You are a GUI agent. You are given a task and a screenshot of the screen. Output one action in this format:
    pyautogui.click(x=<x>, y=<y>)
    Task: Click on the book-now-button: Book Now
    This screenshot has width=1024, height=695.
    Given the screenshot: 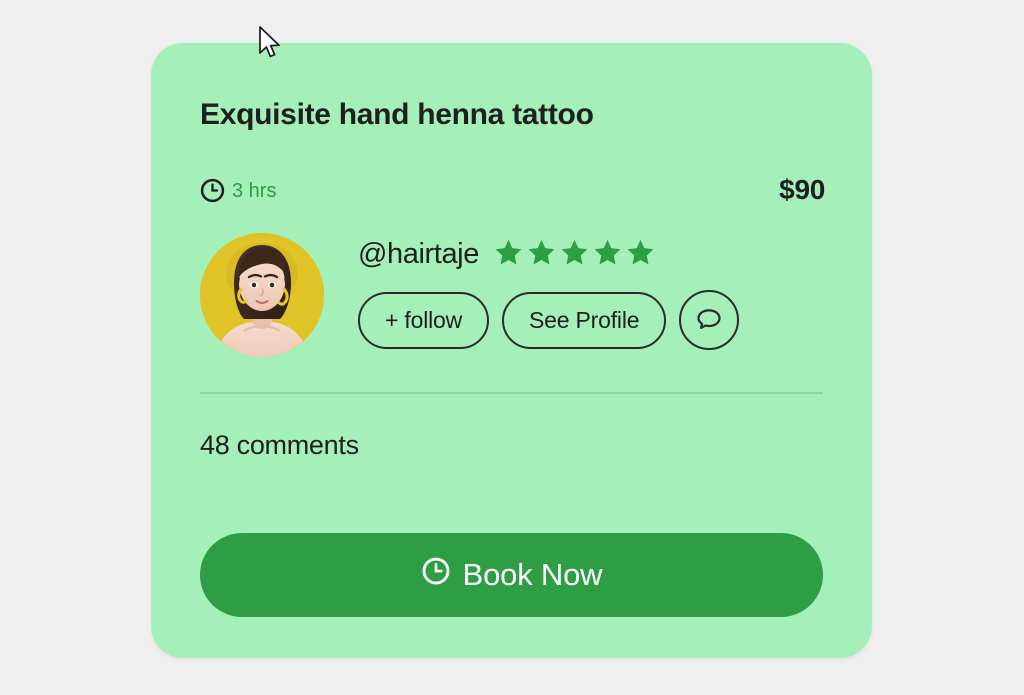 What is the action you would take?
    pyautogui.click(x=511, y=575)
    